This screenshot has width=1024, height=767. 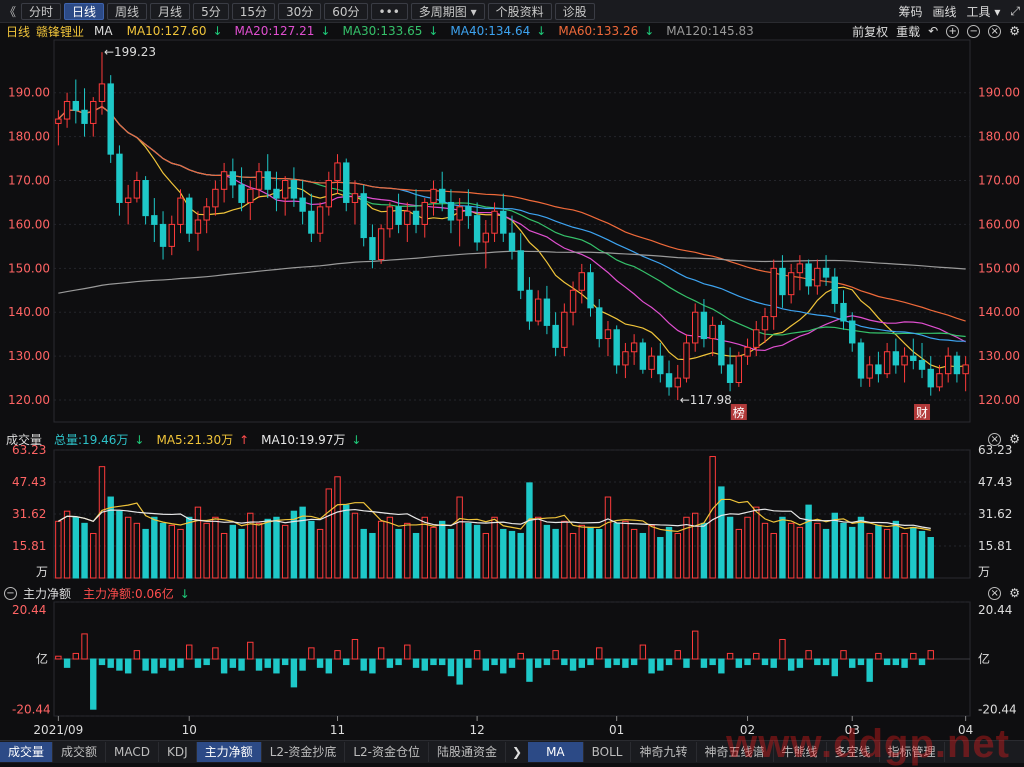 I want to click on tab-l2-bottom: L2-资金抄底, so click(x=304, y=752).